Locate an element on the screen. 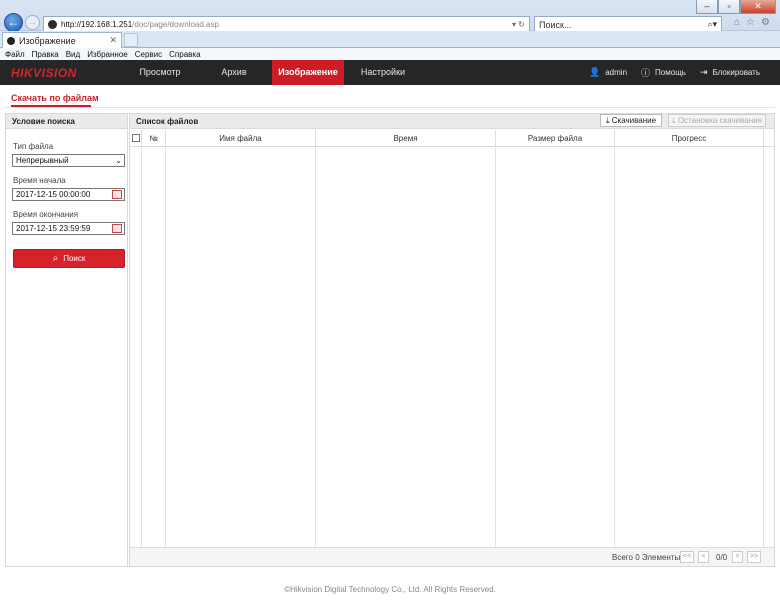 Image resolution: width=780 pixels, height=600 pixels. help-label: Помощь is located at coordinates (670, 72).